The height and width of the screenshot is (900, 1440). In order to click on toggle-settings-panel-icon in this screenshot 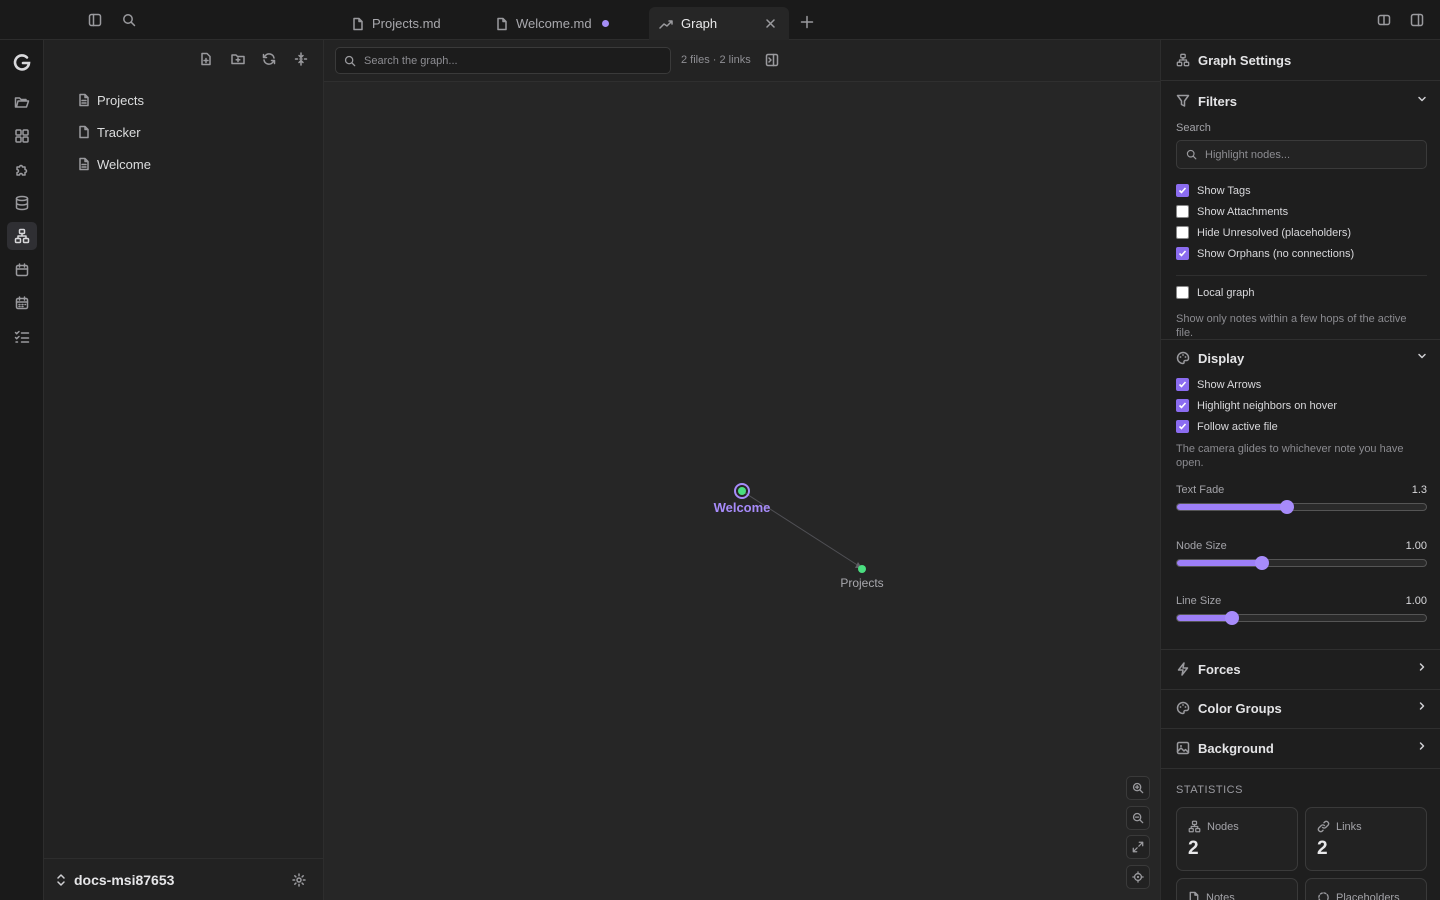, I will do `click(772, 60)`.